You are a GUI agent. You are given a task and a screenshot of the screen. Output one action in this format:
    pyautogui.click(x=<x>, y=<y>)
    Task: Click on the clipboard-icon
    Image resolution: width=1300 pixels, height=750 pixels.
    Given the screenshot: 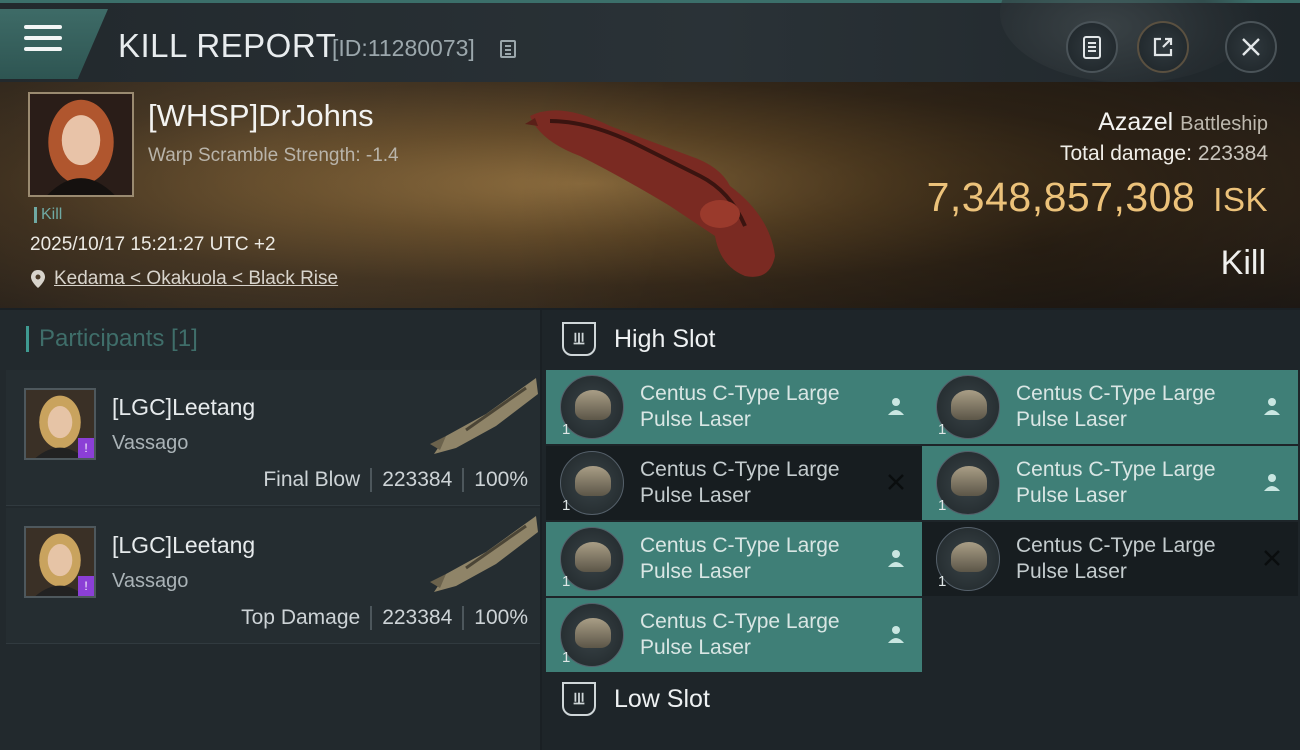 What is the action you would take?
    pyautogui.click(x=1092, y=47)
    